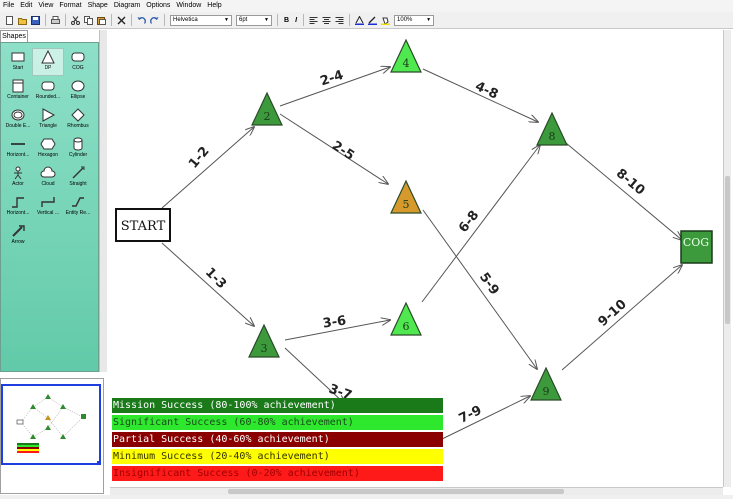 The width and height of the screenshot is (733, 499). Describe the element at coordinates (185, 19) in the screenshot. I see `font-family-value: Helvetica` at that location.